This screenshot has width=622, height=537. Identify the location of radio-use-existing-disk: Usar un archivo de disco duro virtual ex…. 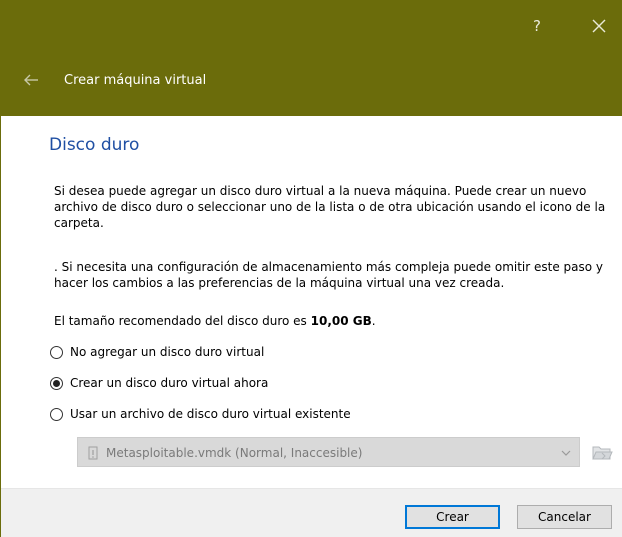
(200, 414).